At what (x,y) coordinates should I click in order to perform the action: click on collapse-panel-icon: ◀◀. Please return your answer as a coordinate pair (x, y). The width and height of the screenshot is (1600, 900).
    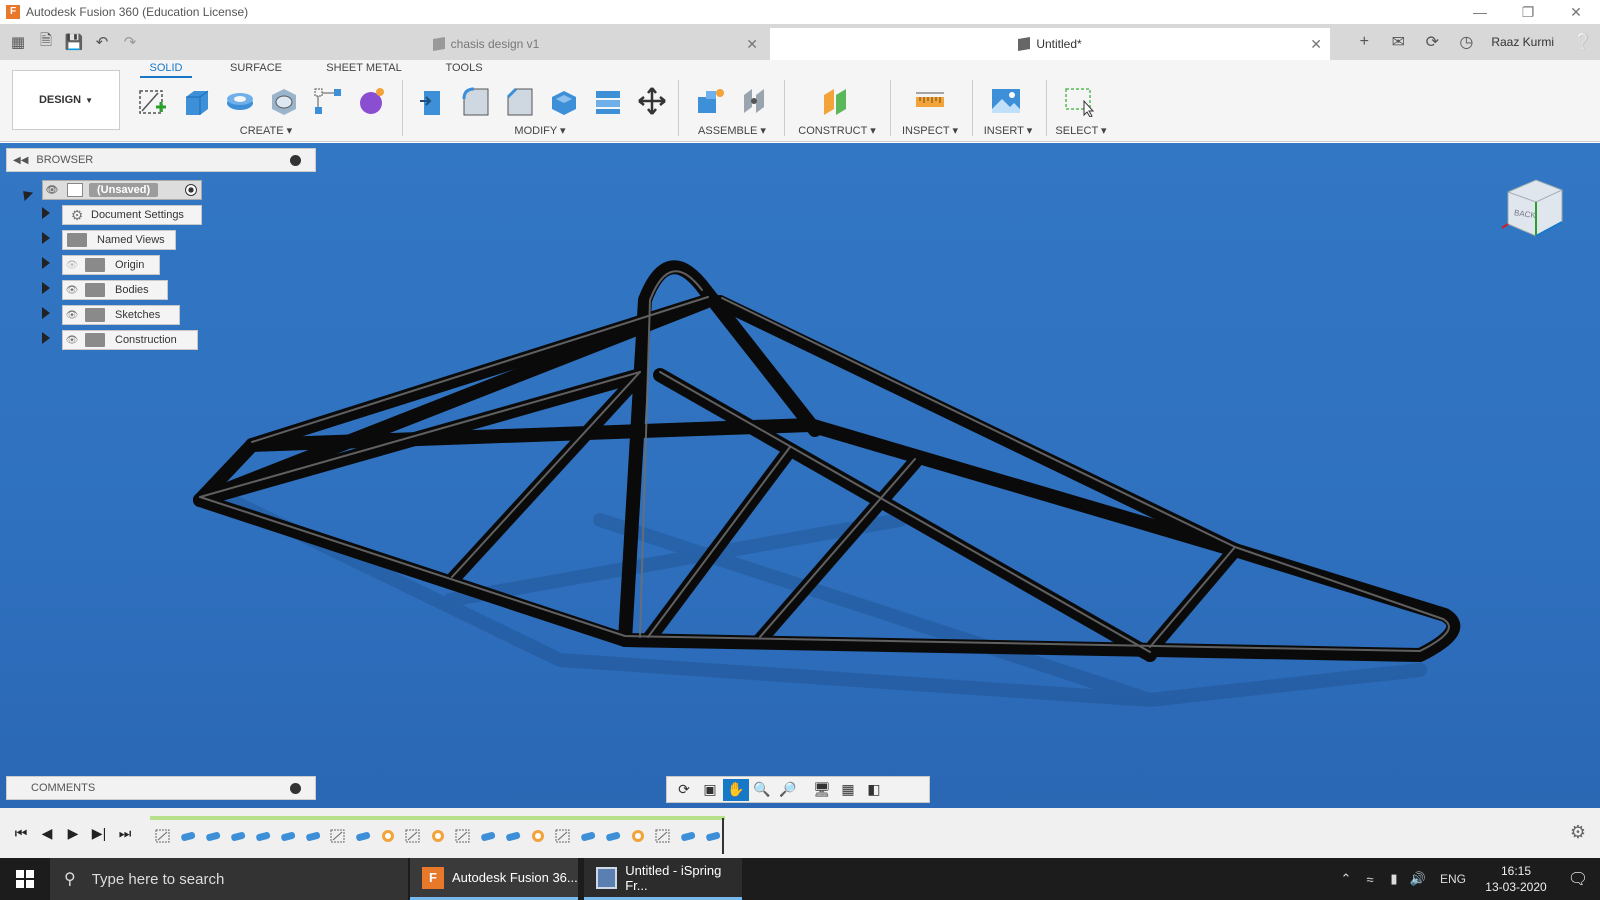
    Looking at the image, I should click on (20, 160).